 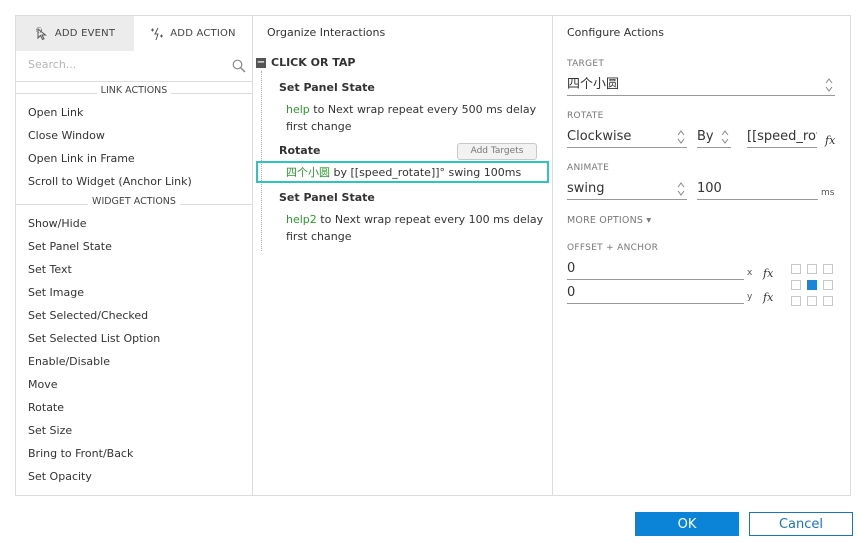 I want to click on anchor-grid, so click(x=813, y=286).